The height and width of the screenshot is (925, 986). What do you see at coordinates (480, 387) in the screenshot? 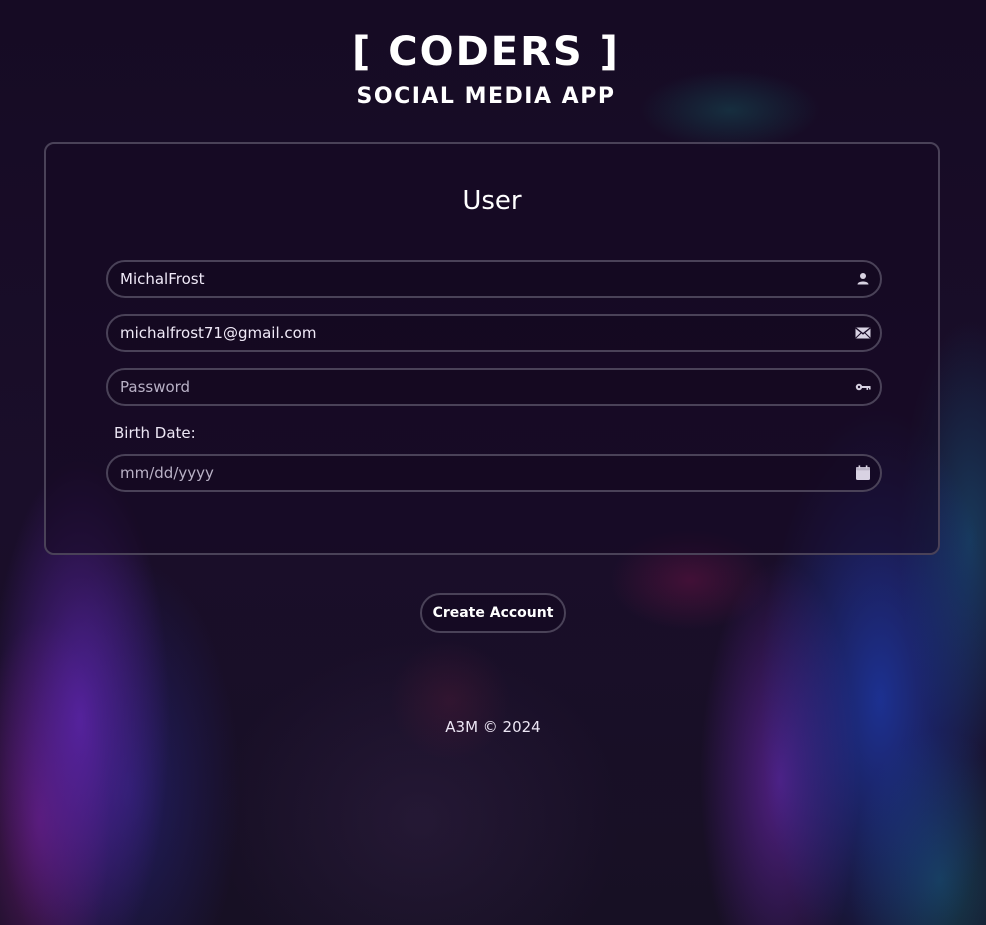
I see `password-input` at bounding box center [480, 387].